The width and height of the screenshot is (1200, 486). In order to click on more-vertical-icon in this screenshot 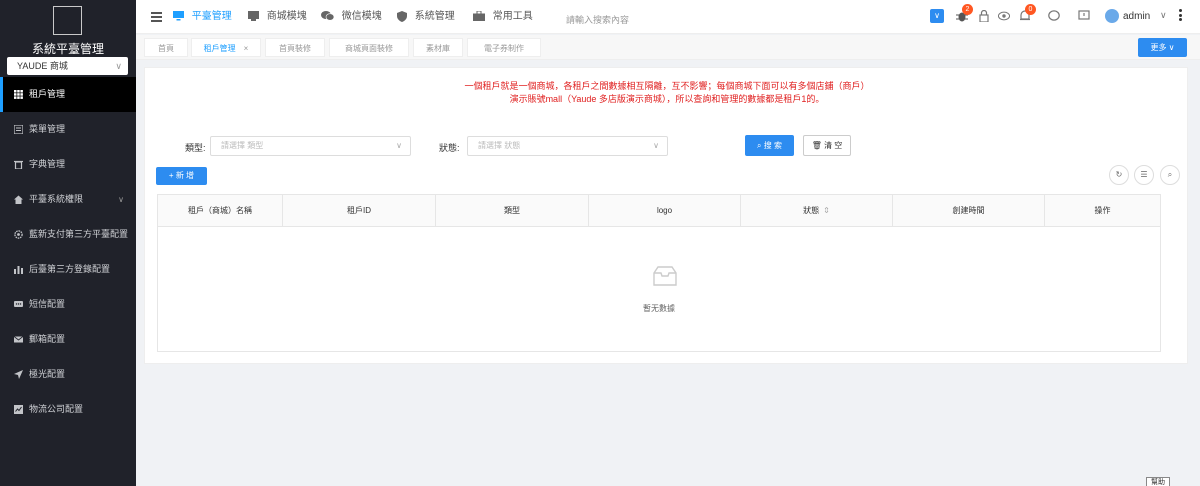, I will do `click(1180, 16)`.